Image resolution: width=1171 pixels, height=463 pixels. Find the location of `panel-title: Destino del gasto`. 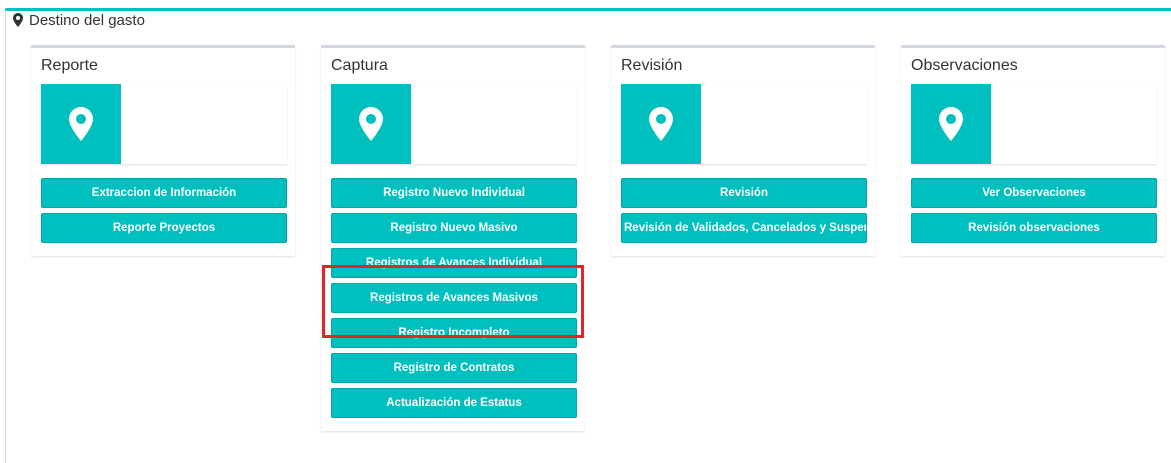

panel-title: Destino del gasto is located at coordinates (87, 20).